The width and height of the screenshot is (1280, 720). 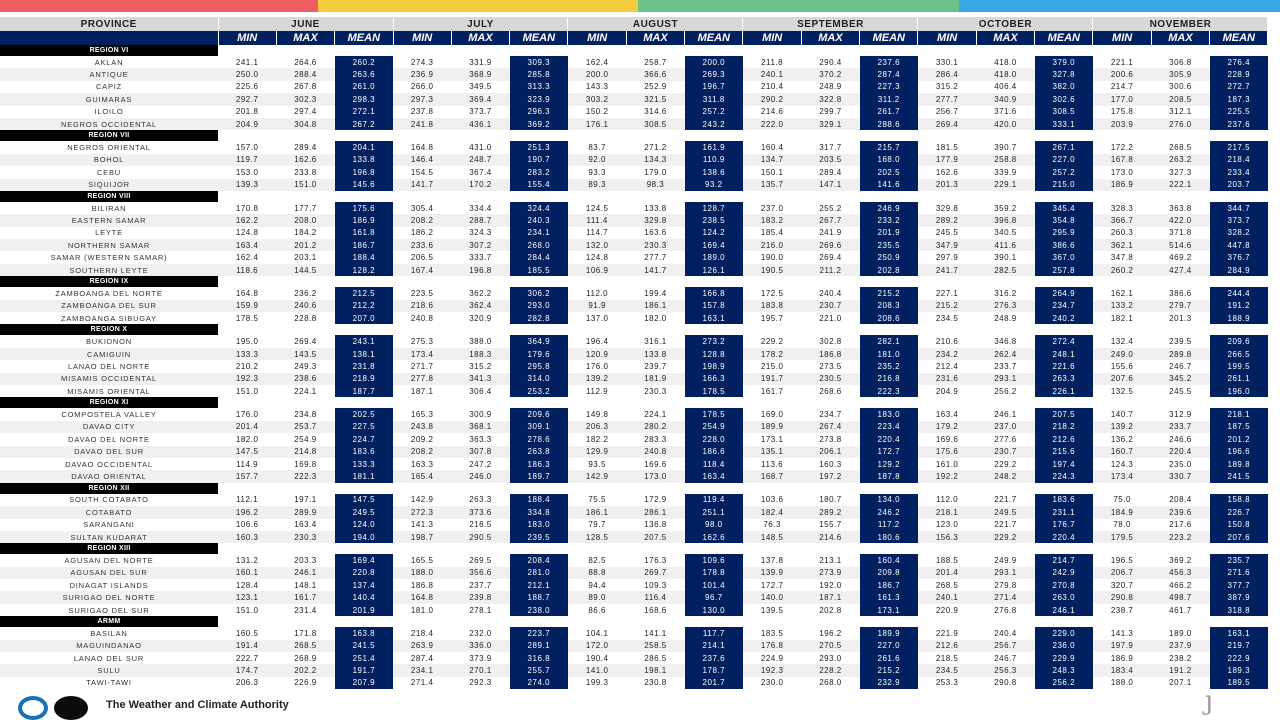 I want to click on cell-max: 181.9, so click(x=655, y=378).